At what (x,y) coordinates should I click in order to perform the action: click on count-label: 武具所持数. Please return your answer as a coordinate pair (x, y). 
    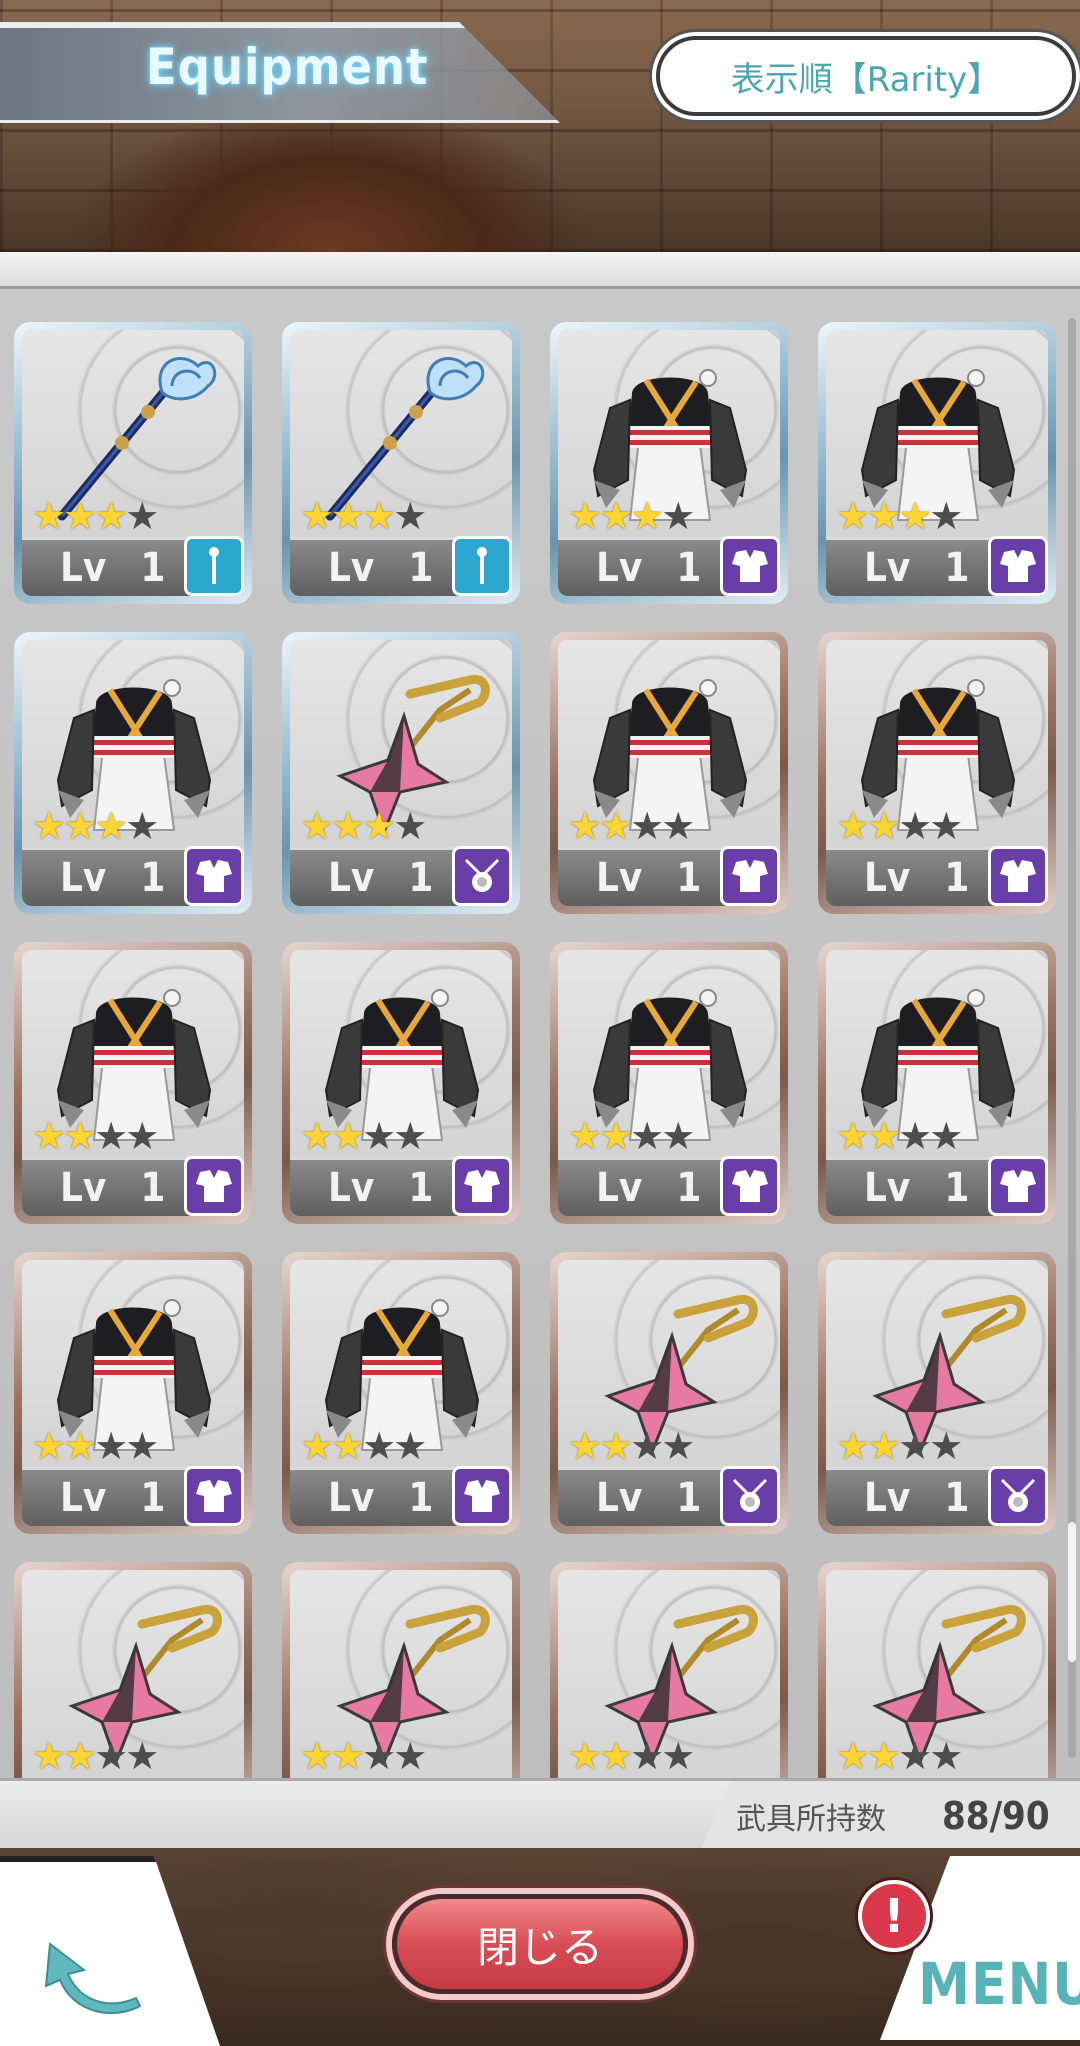
    Looking at the image, I should click on (811, 1819).